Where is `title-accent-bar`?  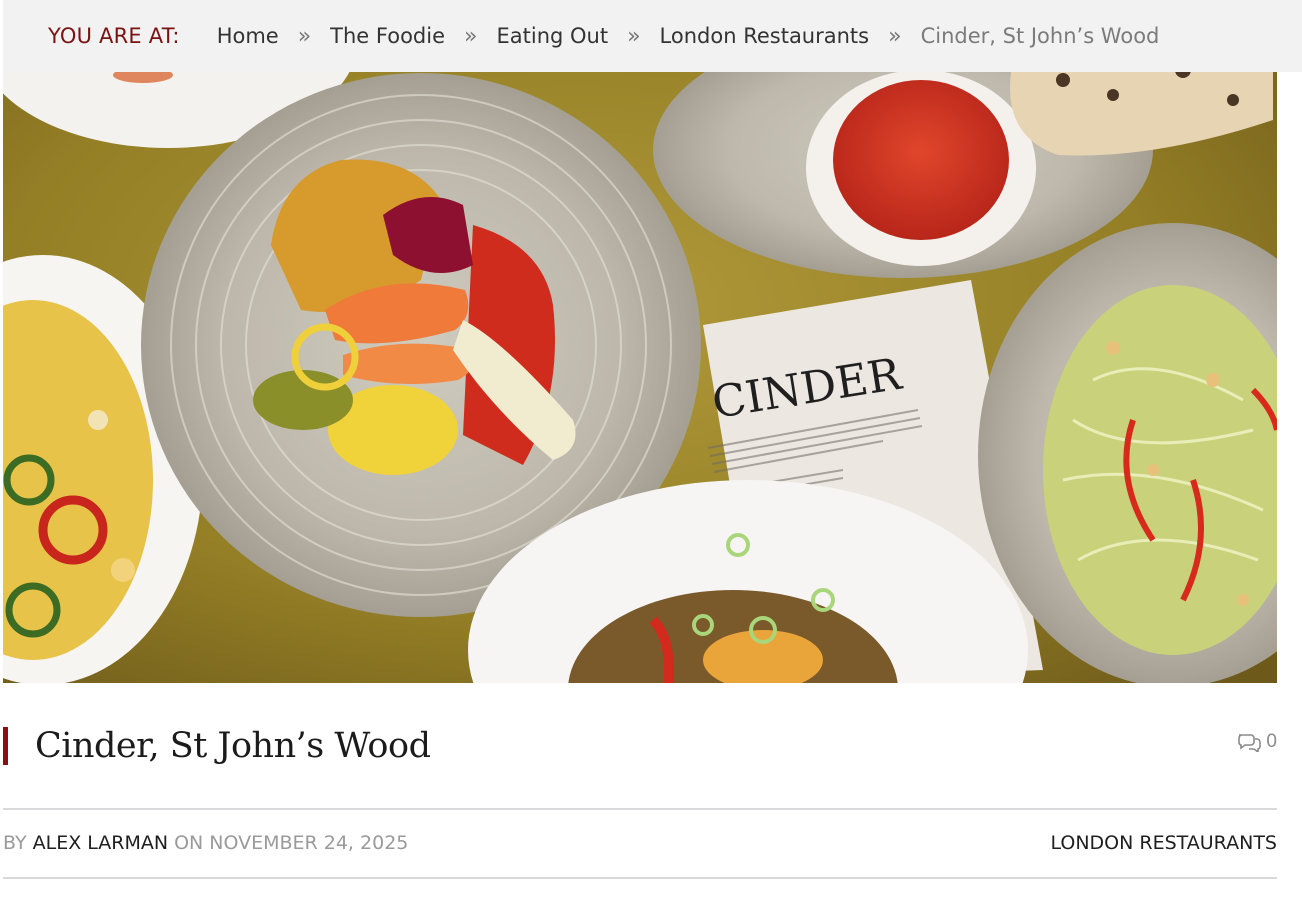 title-accent-bar is located at coordinates (5, 746).